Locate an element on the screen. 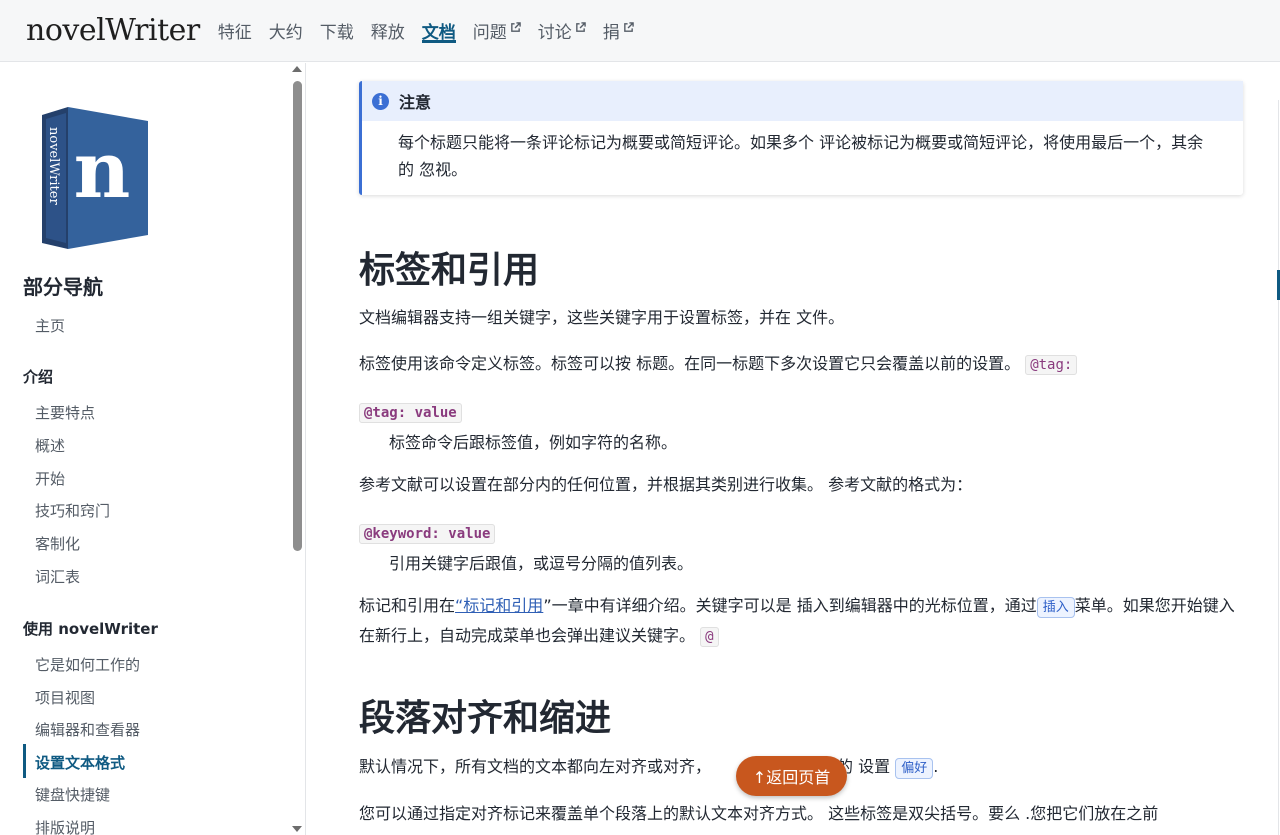  gui-label-preferences: 偏好 is located at coordinates (914, 768).